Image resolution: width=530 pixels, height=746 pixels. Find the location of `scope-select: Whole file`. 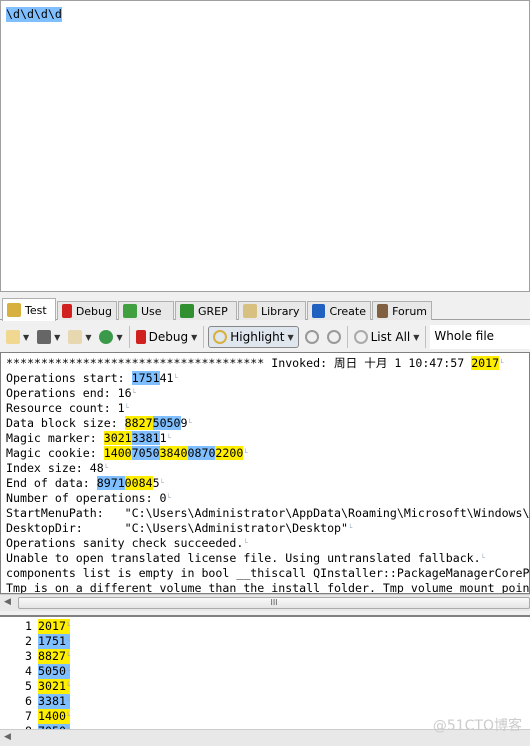

scope-select: Whole file is located at coordinates (480, 337).